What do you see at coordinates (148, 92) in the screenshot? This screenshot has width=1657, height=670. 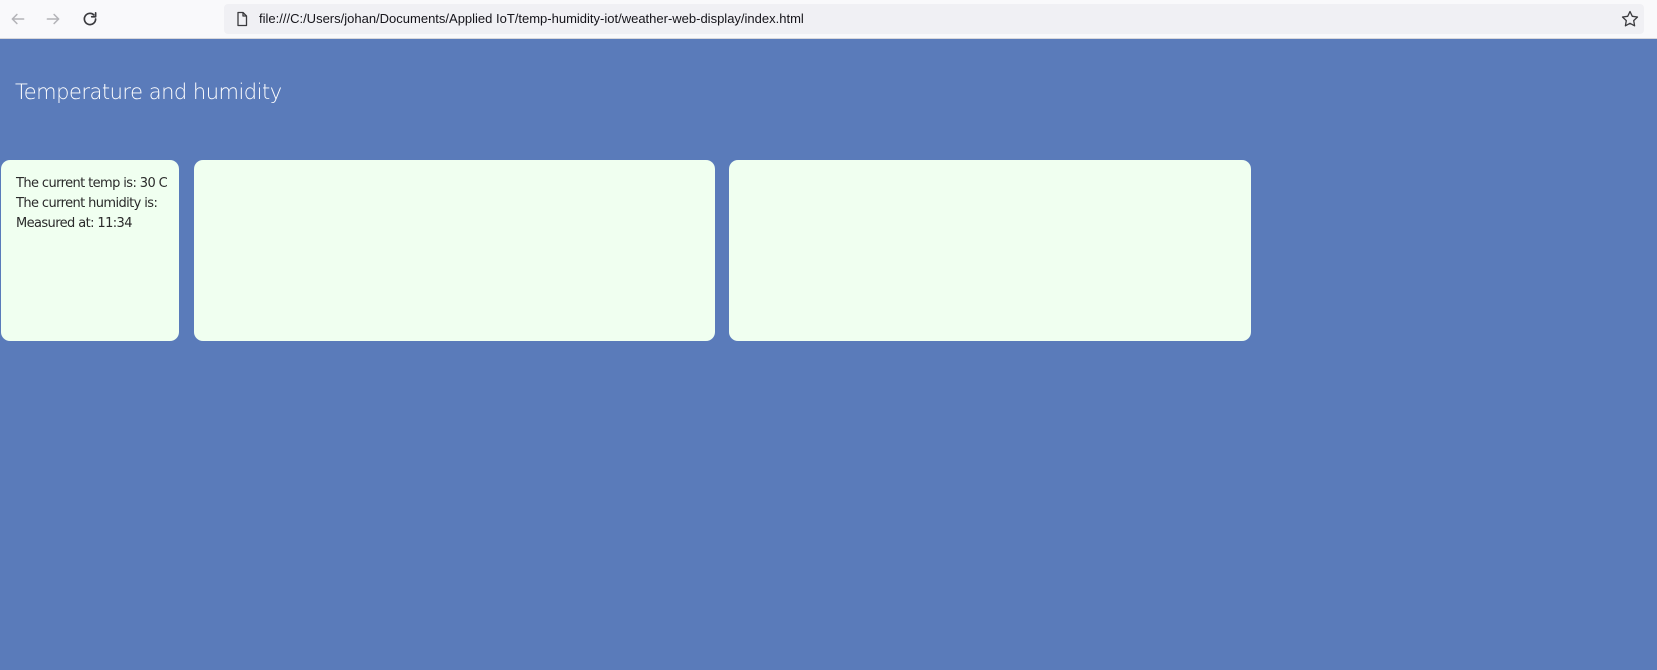 I see `page-title: Temperature and humidity` at bounding box center [148, 92].